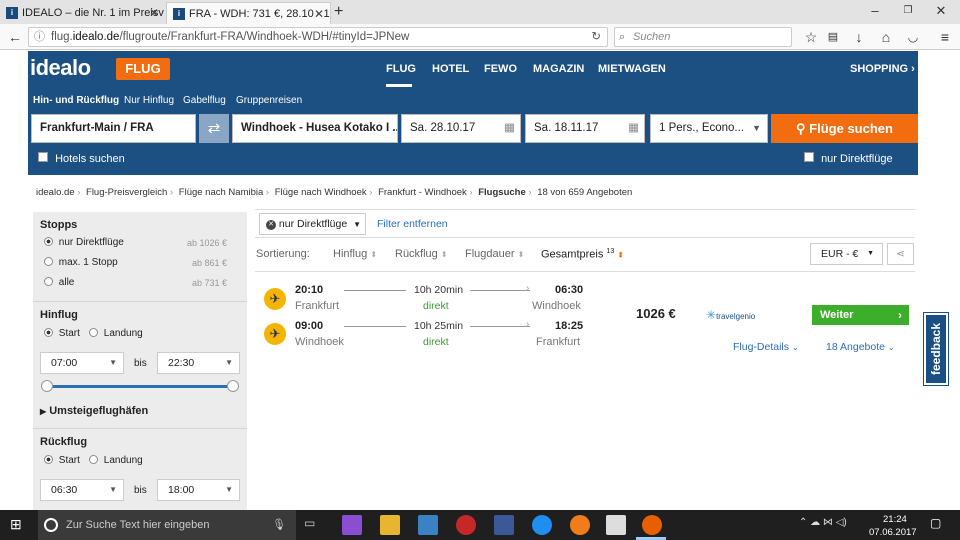 Image resolution: width=960 pixels, height=540 pixels. Describe the element at coordinates (494, 254) in the screenshot. I see `sort-flugdauer: Flugdauer ⬍` at that location.